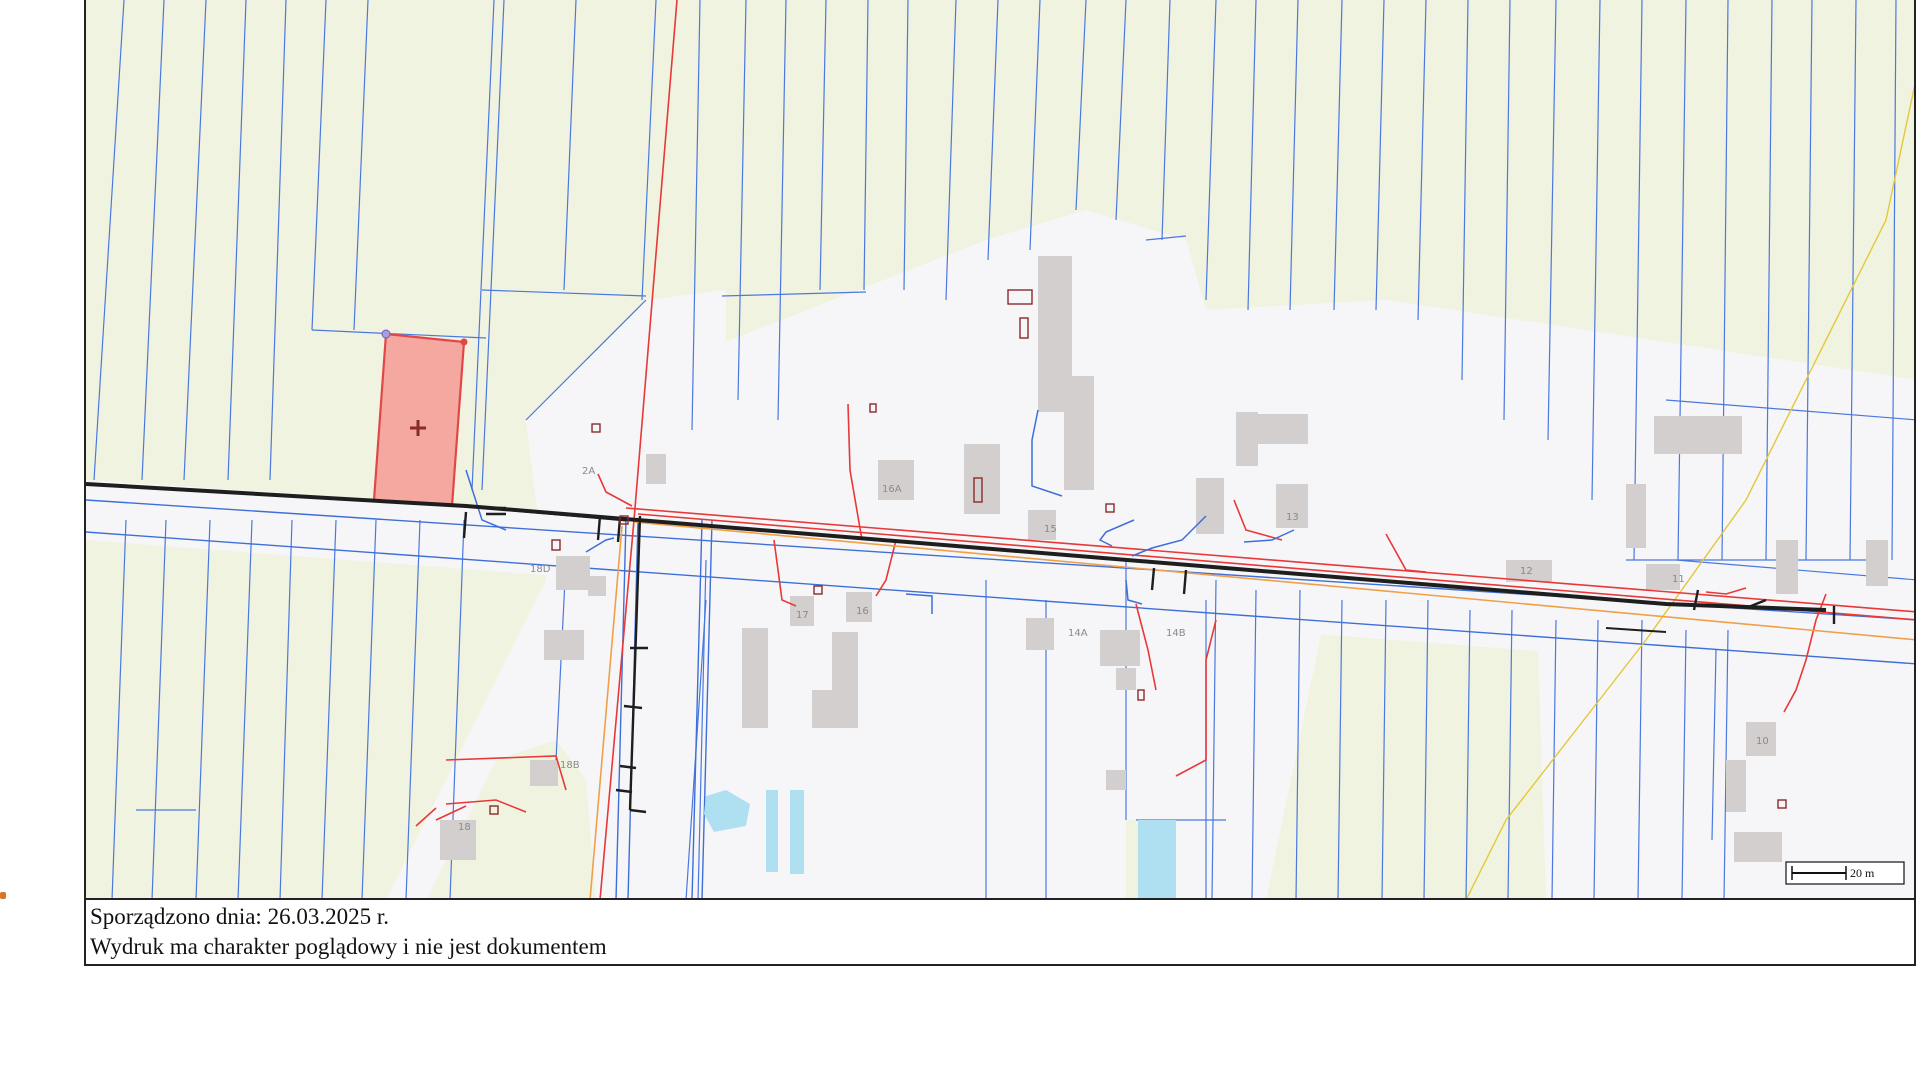 The image size is (1920, 1080). What do you see at coordinates (386, 334) in the screenshot?
I see `parcel-vertex-marker` at bounding box center [386, 334].